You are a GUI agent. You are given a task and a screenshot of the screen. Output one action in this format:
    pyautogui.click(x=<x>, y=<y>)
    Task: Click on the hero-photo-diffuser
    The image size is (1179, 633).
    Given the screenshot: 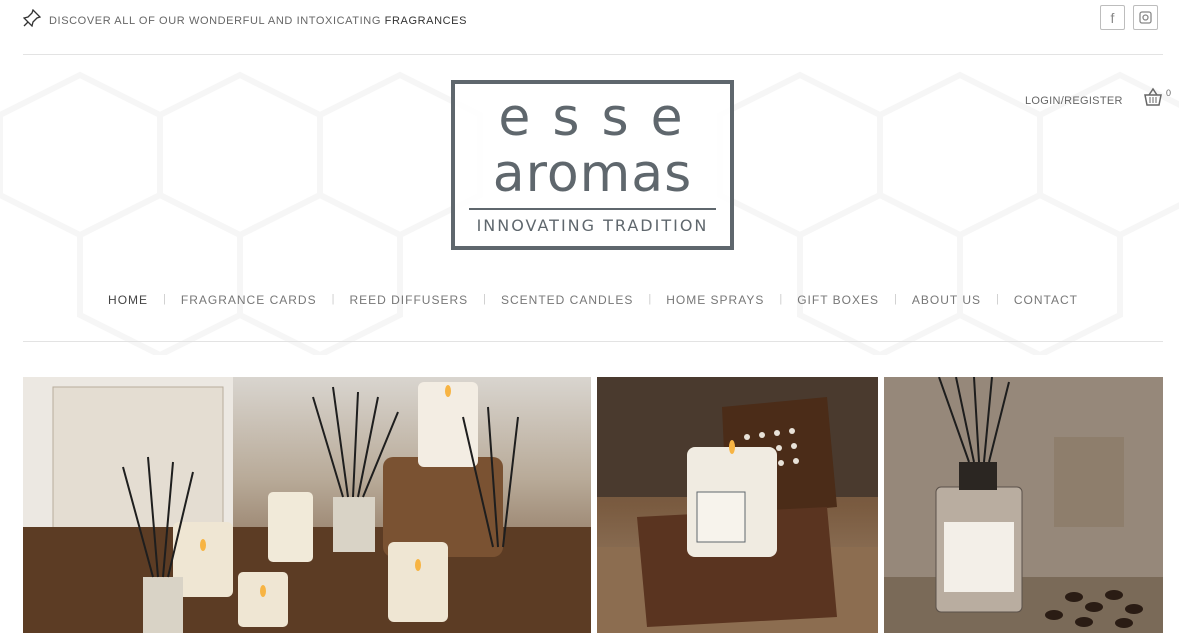 What is the action you would take?
    pyautogui.click(x=1023, y=505)
    